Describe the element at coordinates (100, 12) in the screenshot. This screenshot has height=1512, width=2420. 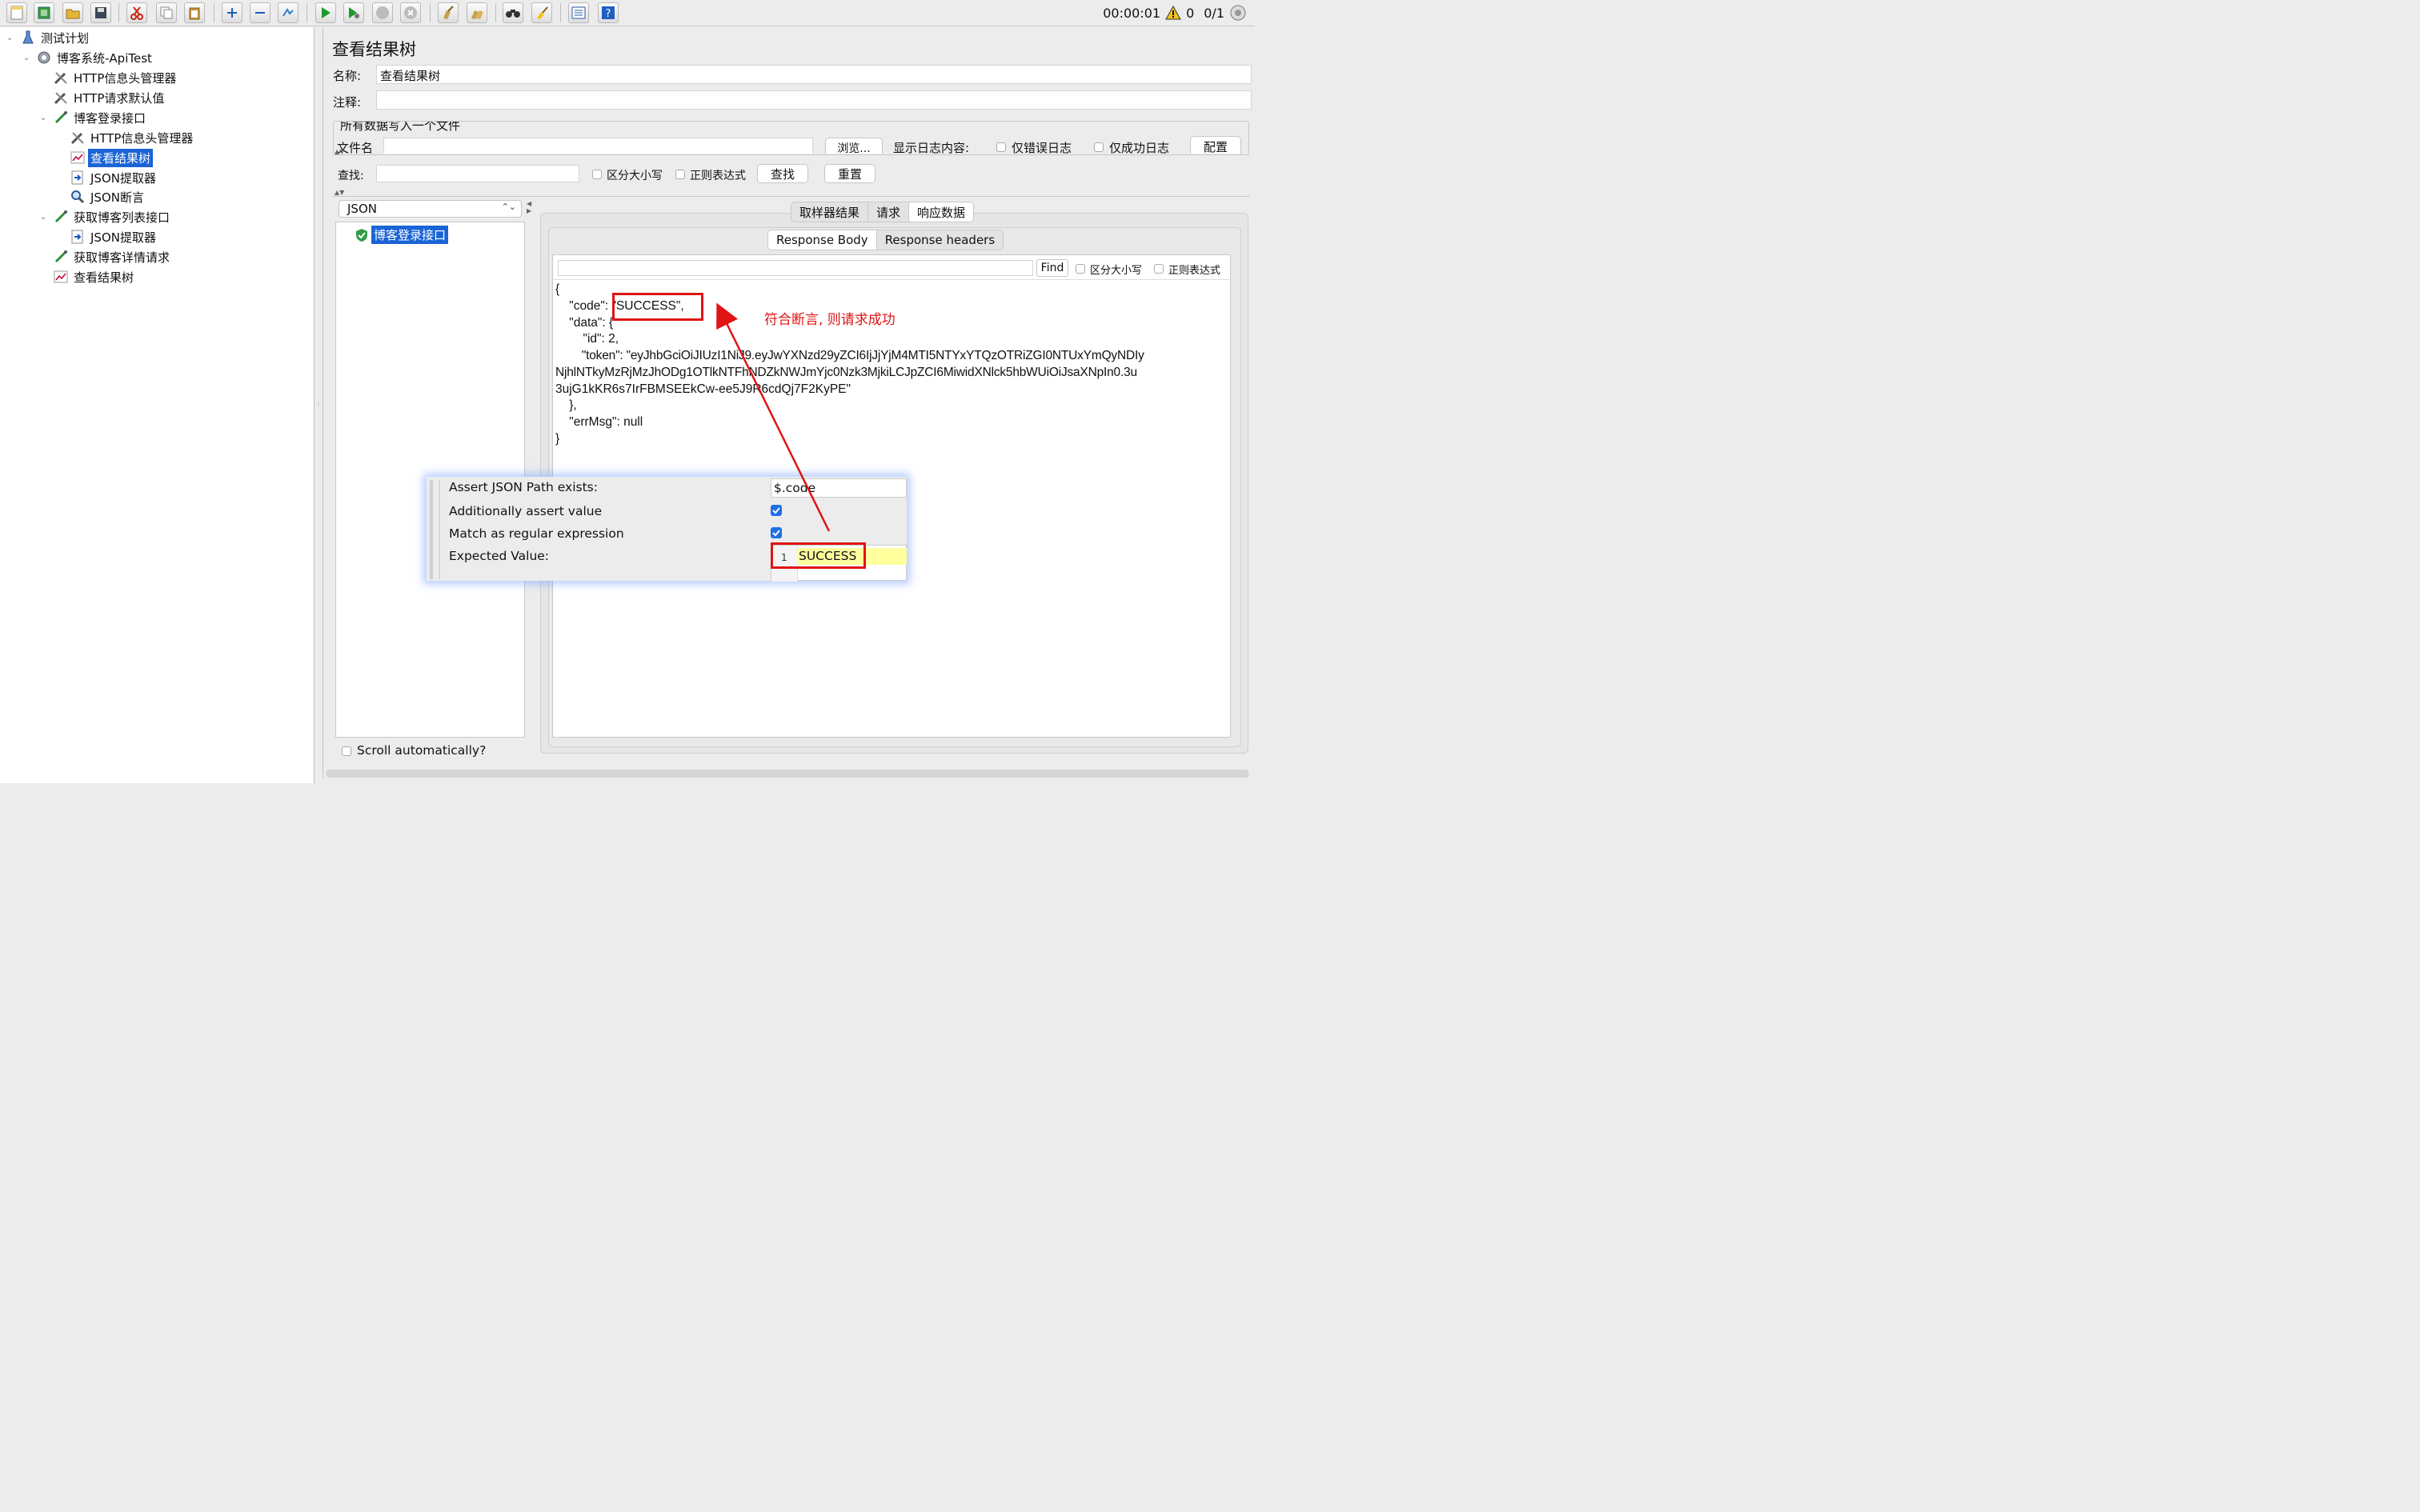
I see `save-icon` at that location.